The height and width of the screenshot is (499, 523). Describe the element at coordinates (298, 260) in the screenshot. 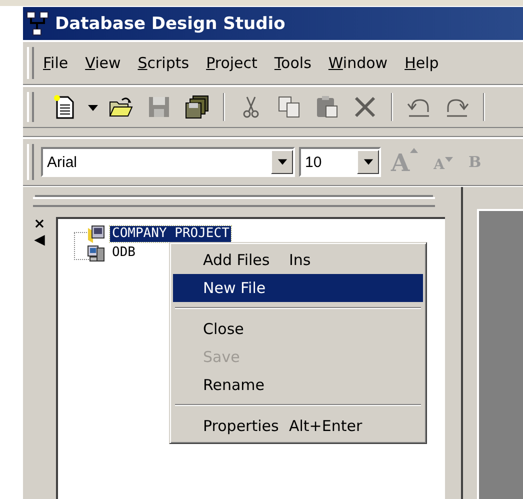

I see `menu-item: Add Files Ins` at that location.